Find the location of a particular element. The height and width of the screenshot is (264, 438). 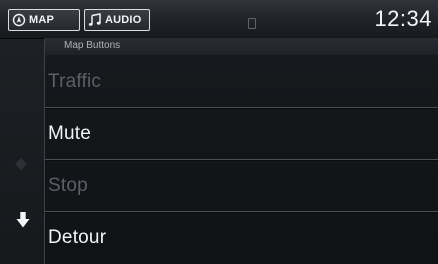

list-item-label: Detour is located at coordinates (77, 237).